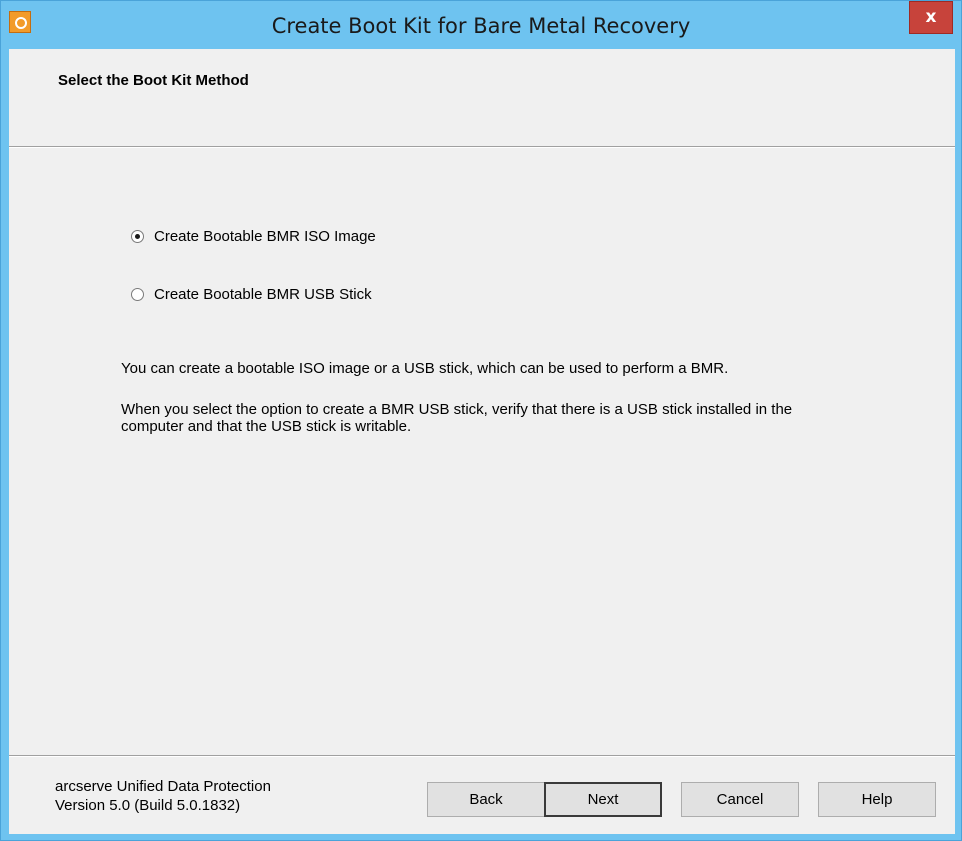 This screenshot has width=962, height=841. What do you see at coordinates (148, 805) in the screenshot?
I see `product-version: Version 5.0 (Build 5.0.1832)` at bounding box center [148, 805].